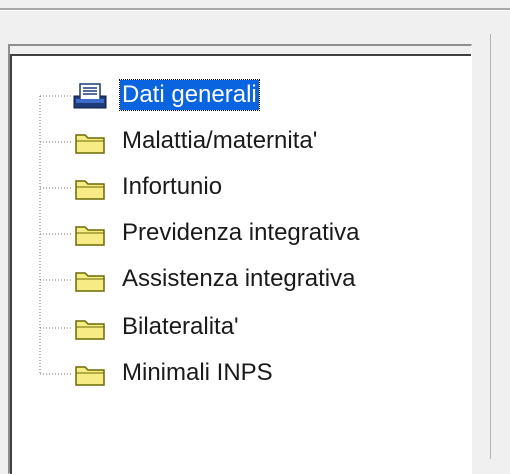 This screenshot has width=510, height=474. I want to click on tree-item-label: Dati generali, so click(189, 95).